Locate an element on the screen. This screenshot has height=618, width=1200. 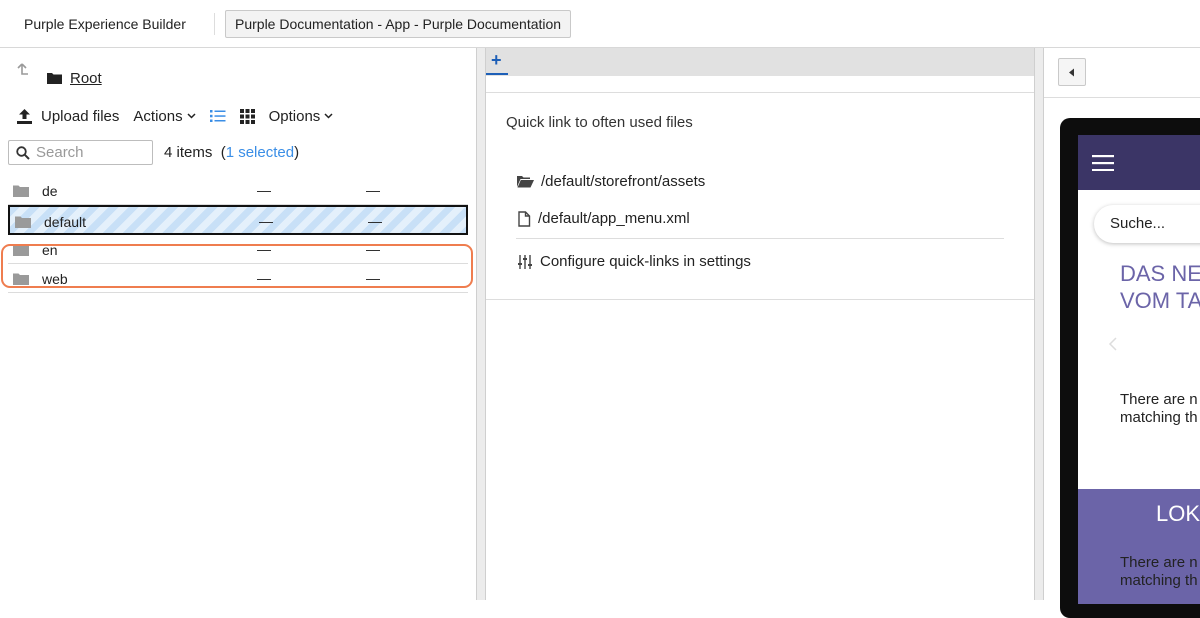
quick-link-assets: /default/storefront/assets is located at coordinates (611, 181).